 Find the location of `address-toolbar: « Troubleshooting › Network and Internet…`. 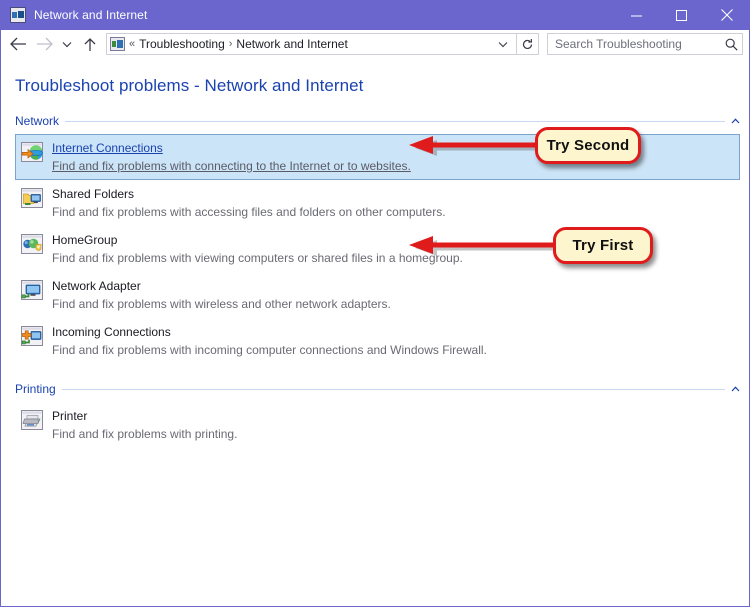

address-toolbar: « Troubleshooting › Network and Internet… is located at coordinates (375, 44).